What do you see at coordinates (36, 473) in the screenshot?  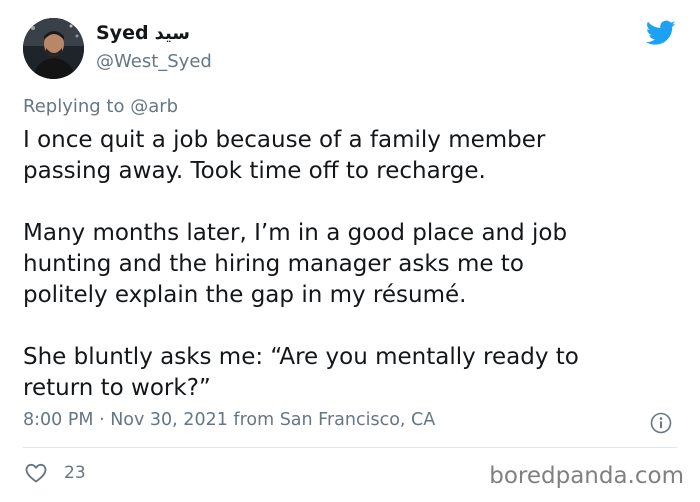 I see `heart-icon` at bounding box center [36, 473].